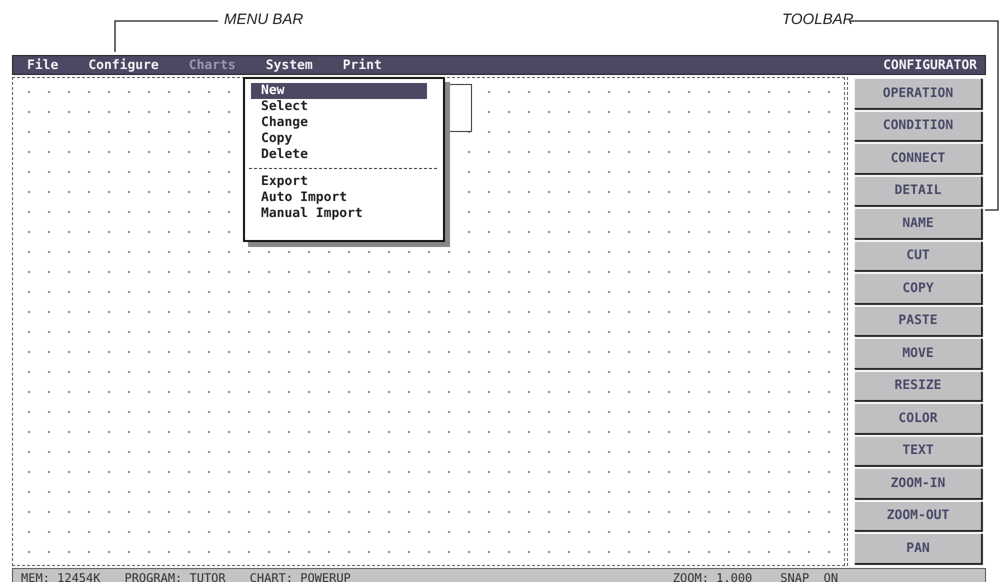  I want to click on menu-item: Print, so click(362, 65).